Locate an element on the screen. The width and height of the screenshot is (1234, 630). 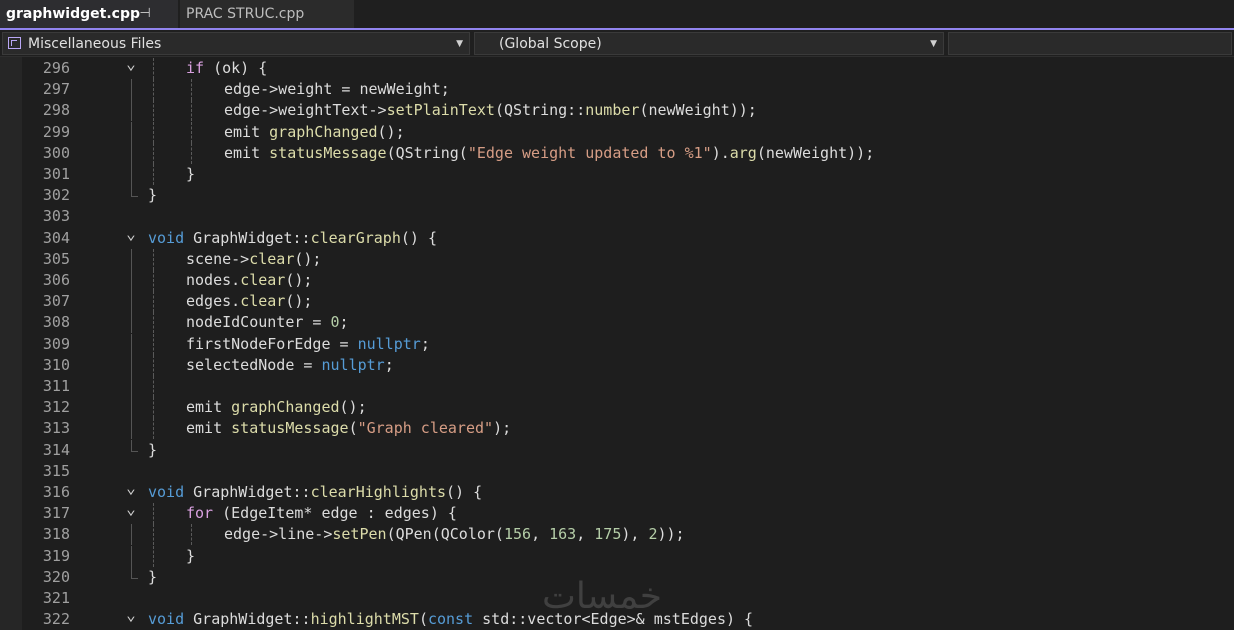
code-token: clear is located at coordinates (272, 258).